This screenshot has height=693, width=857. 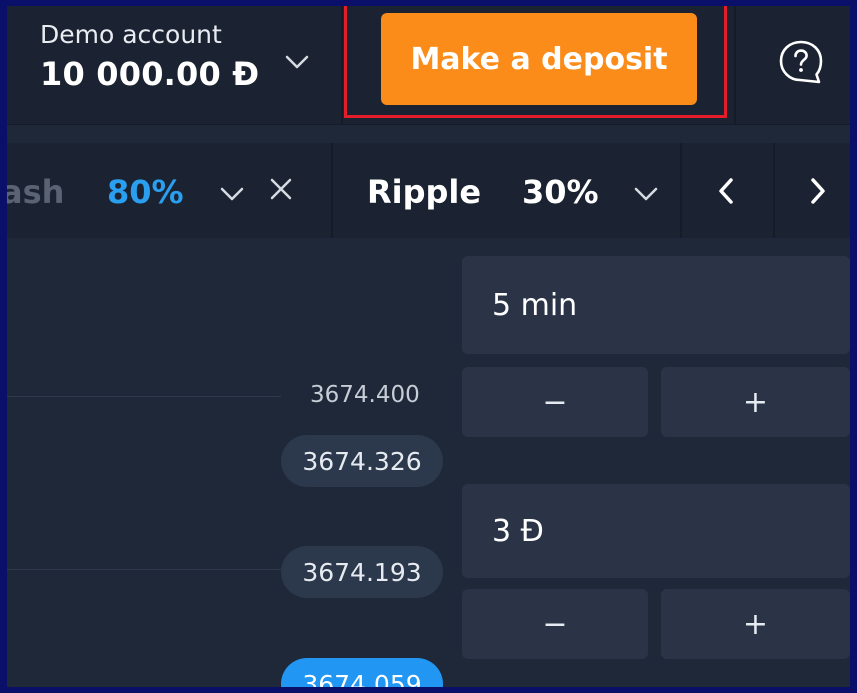 I want to click on tab-asset-payout: 30%, so click(x=560, y=192).